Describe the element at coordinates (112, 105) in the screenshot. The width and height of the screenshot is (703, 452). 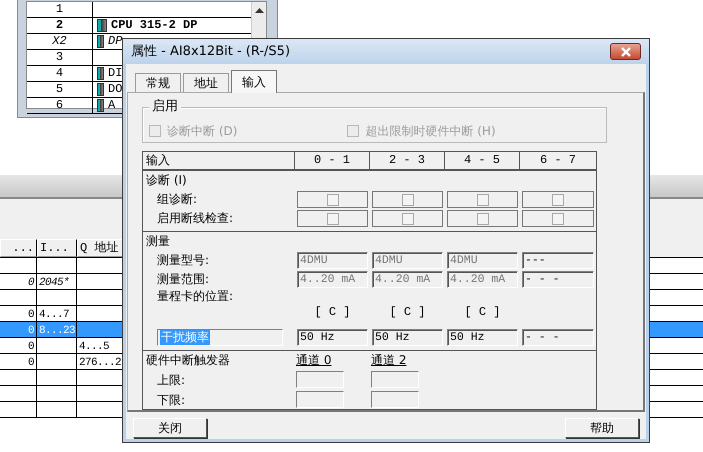
I see `module-name: A` at that location.